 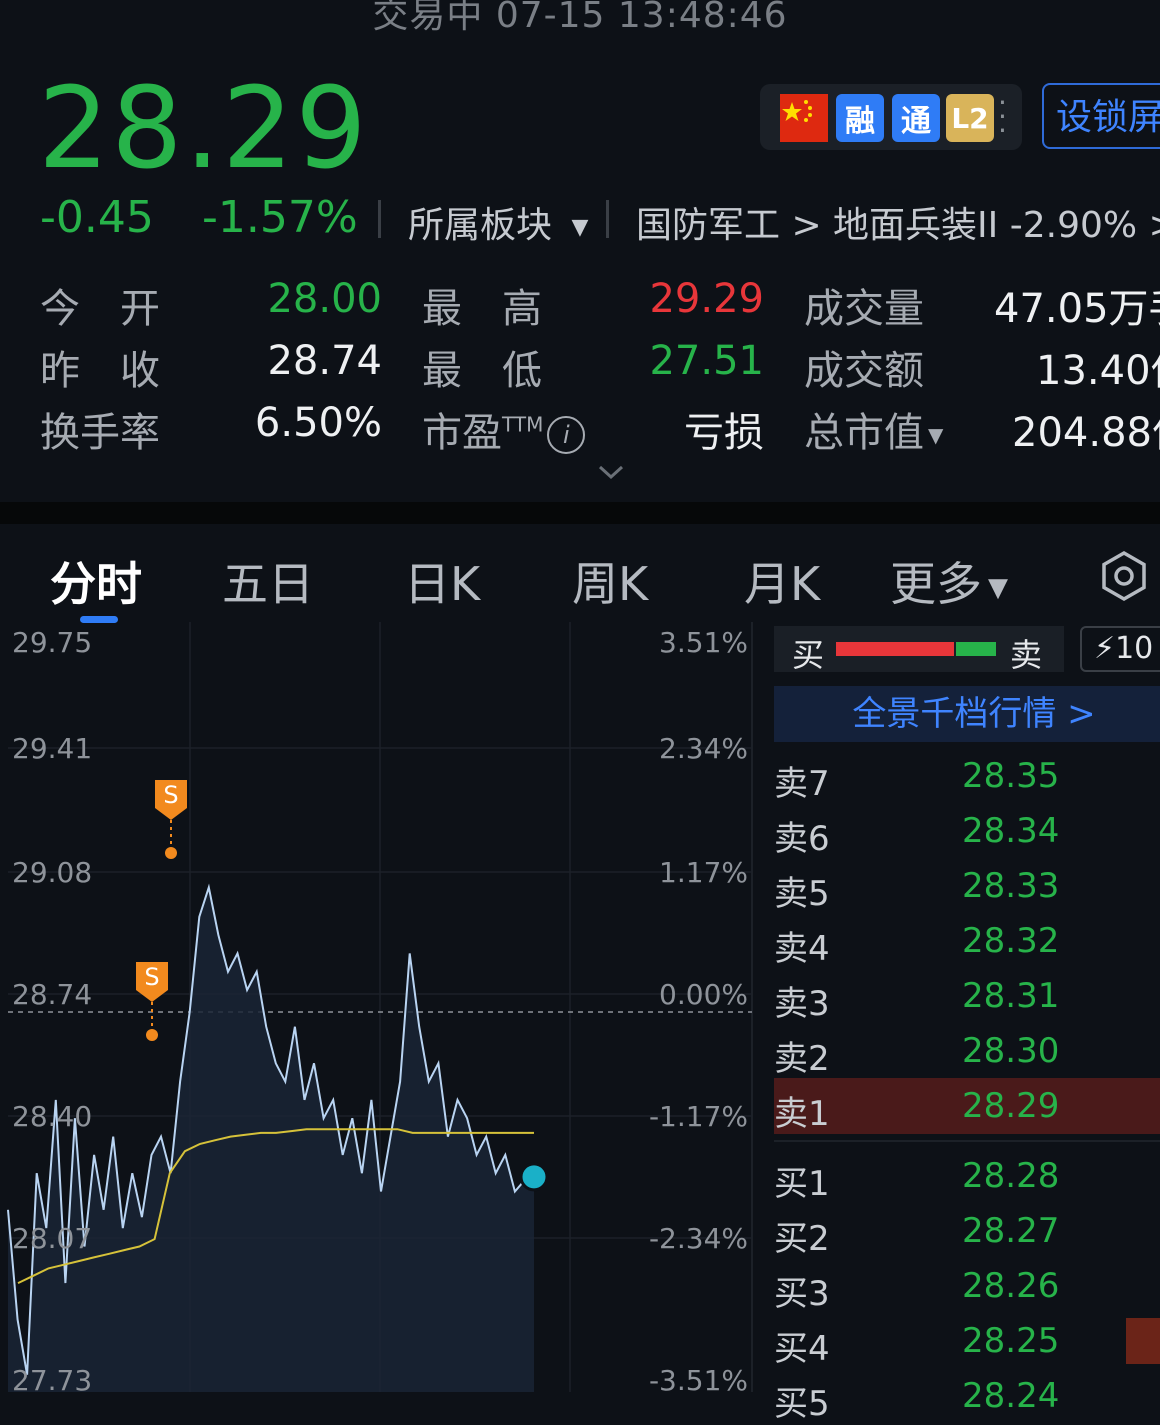 What do you see at coordinates (324, 299) in the screenshot?
I see `open-value: 28.00` at bounding box center [324, 299].